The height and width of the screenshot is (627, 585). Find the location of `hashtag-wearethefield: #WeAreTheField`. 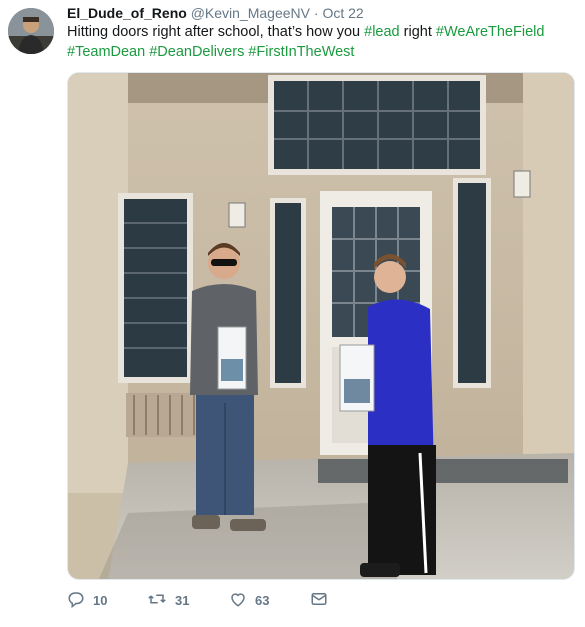

hashtag-wearethefield: #WeAreTheField is located at coordinates (490, 32).